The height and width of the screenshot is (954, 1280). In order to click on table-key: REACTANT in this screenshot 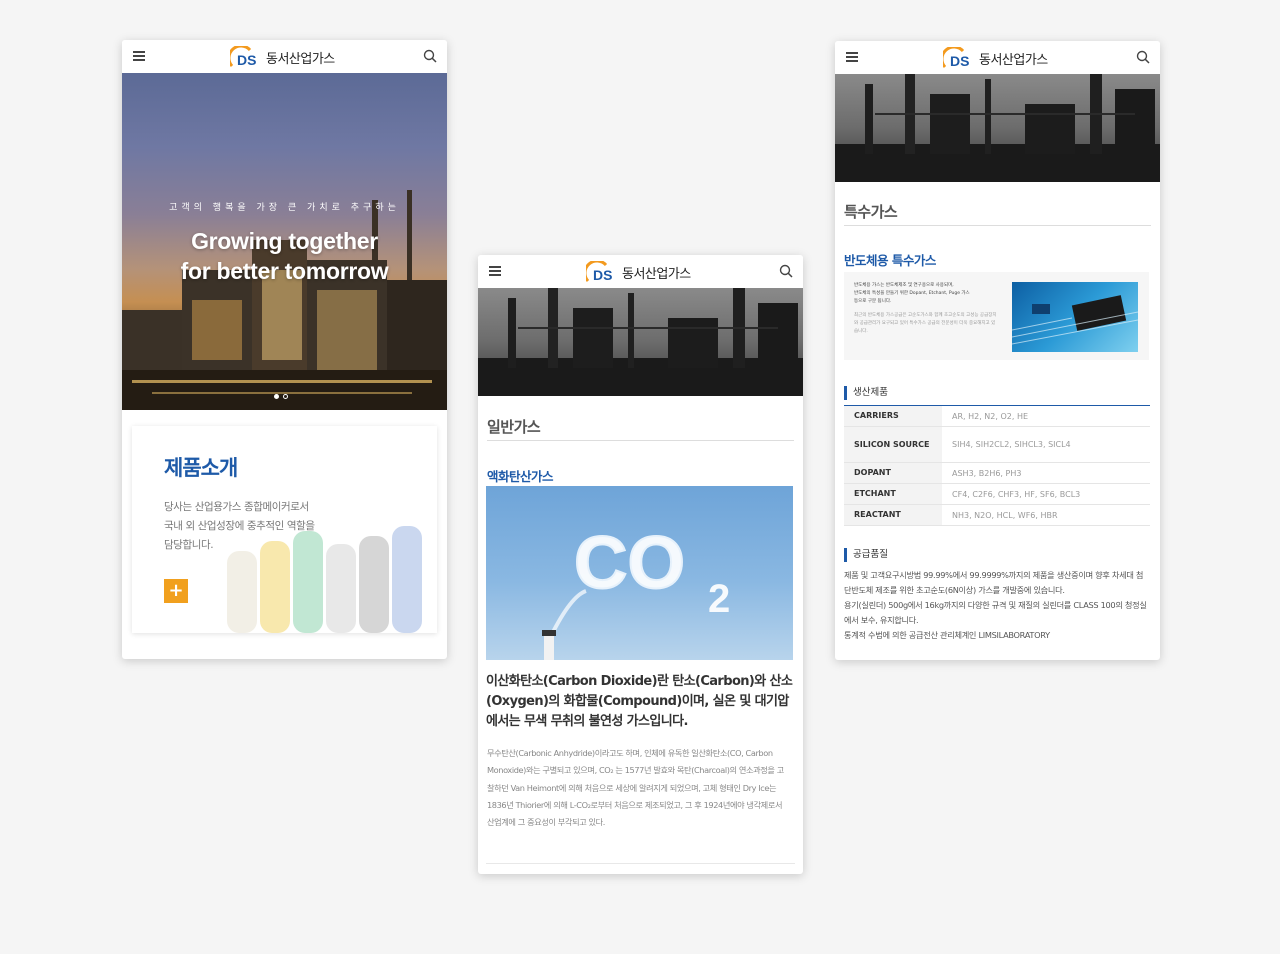, I will do `click(893, 515)`.